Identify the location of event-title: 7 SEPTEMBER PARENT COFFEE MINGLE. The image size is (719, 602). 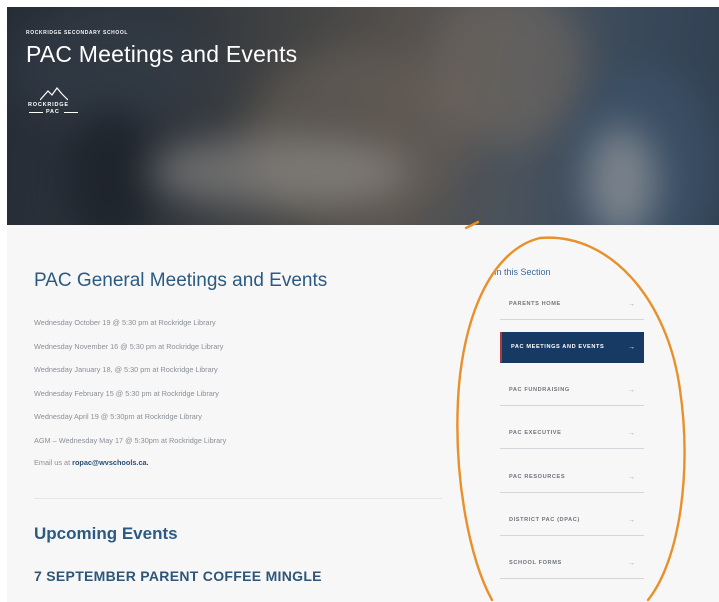
(178, 576).